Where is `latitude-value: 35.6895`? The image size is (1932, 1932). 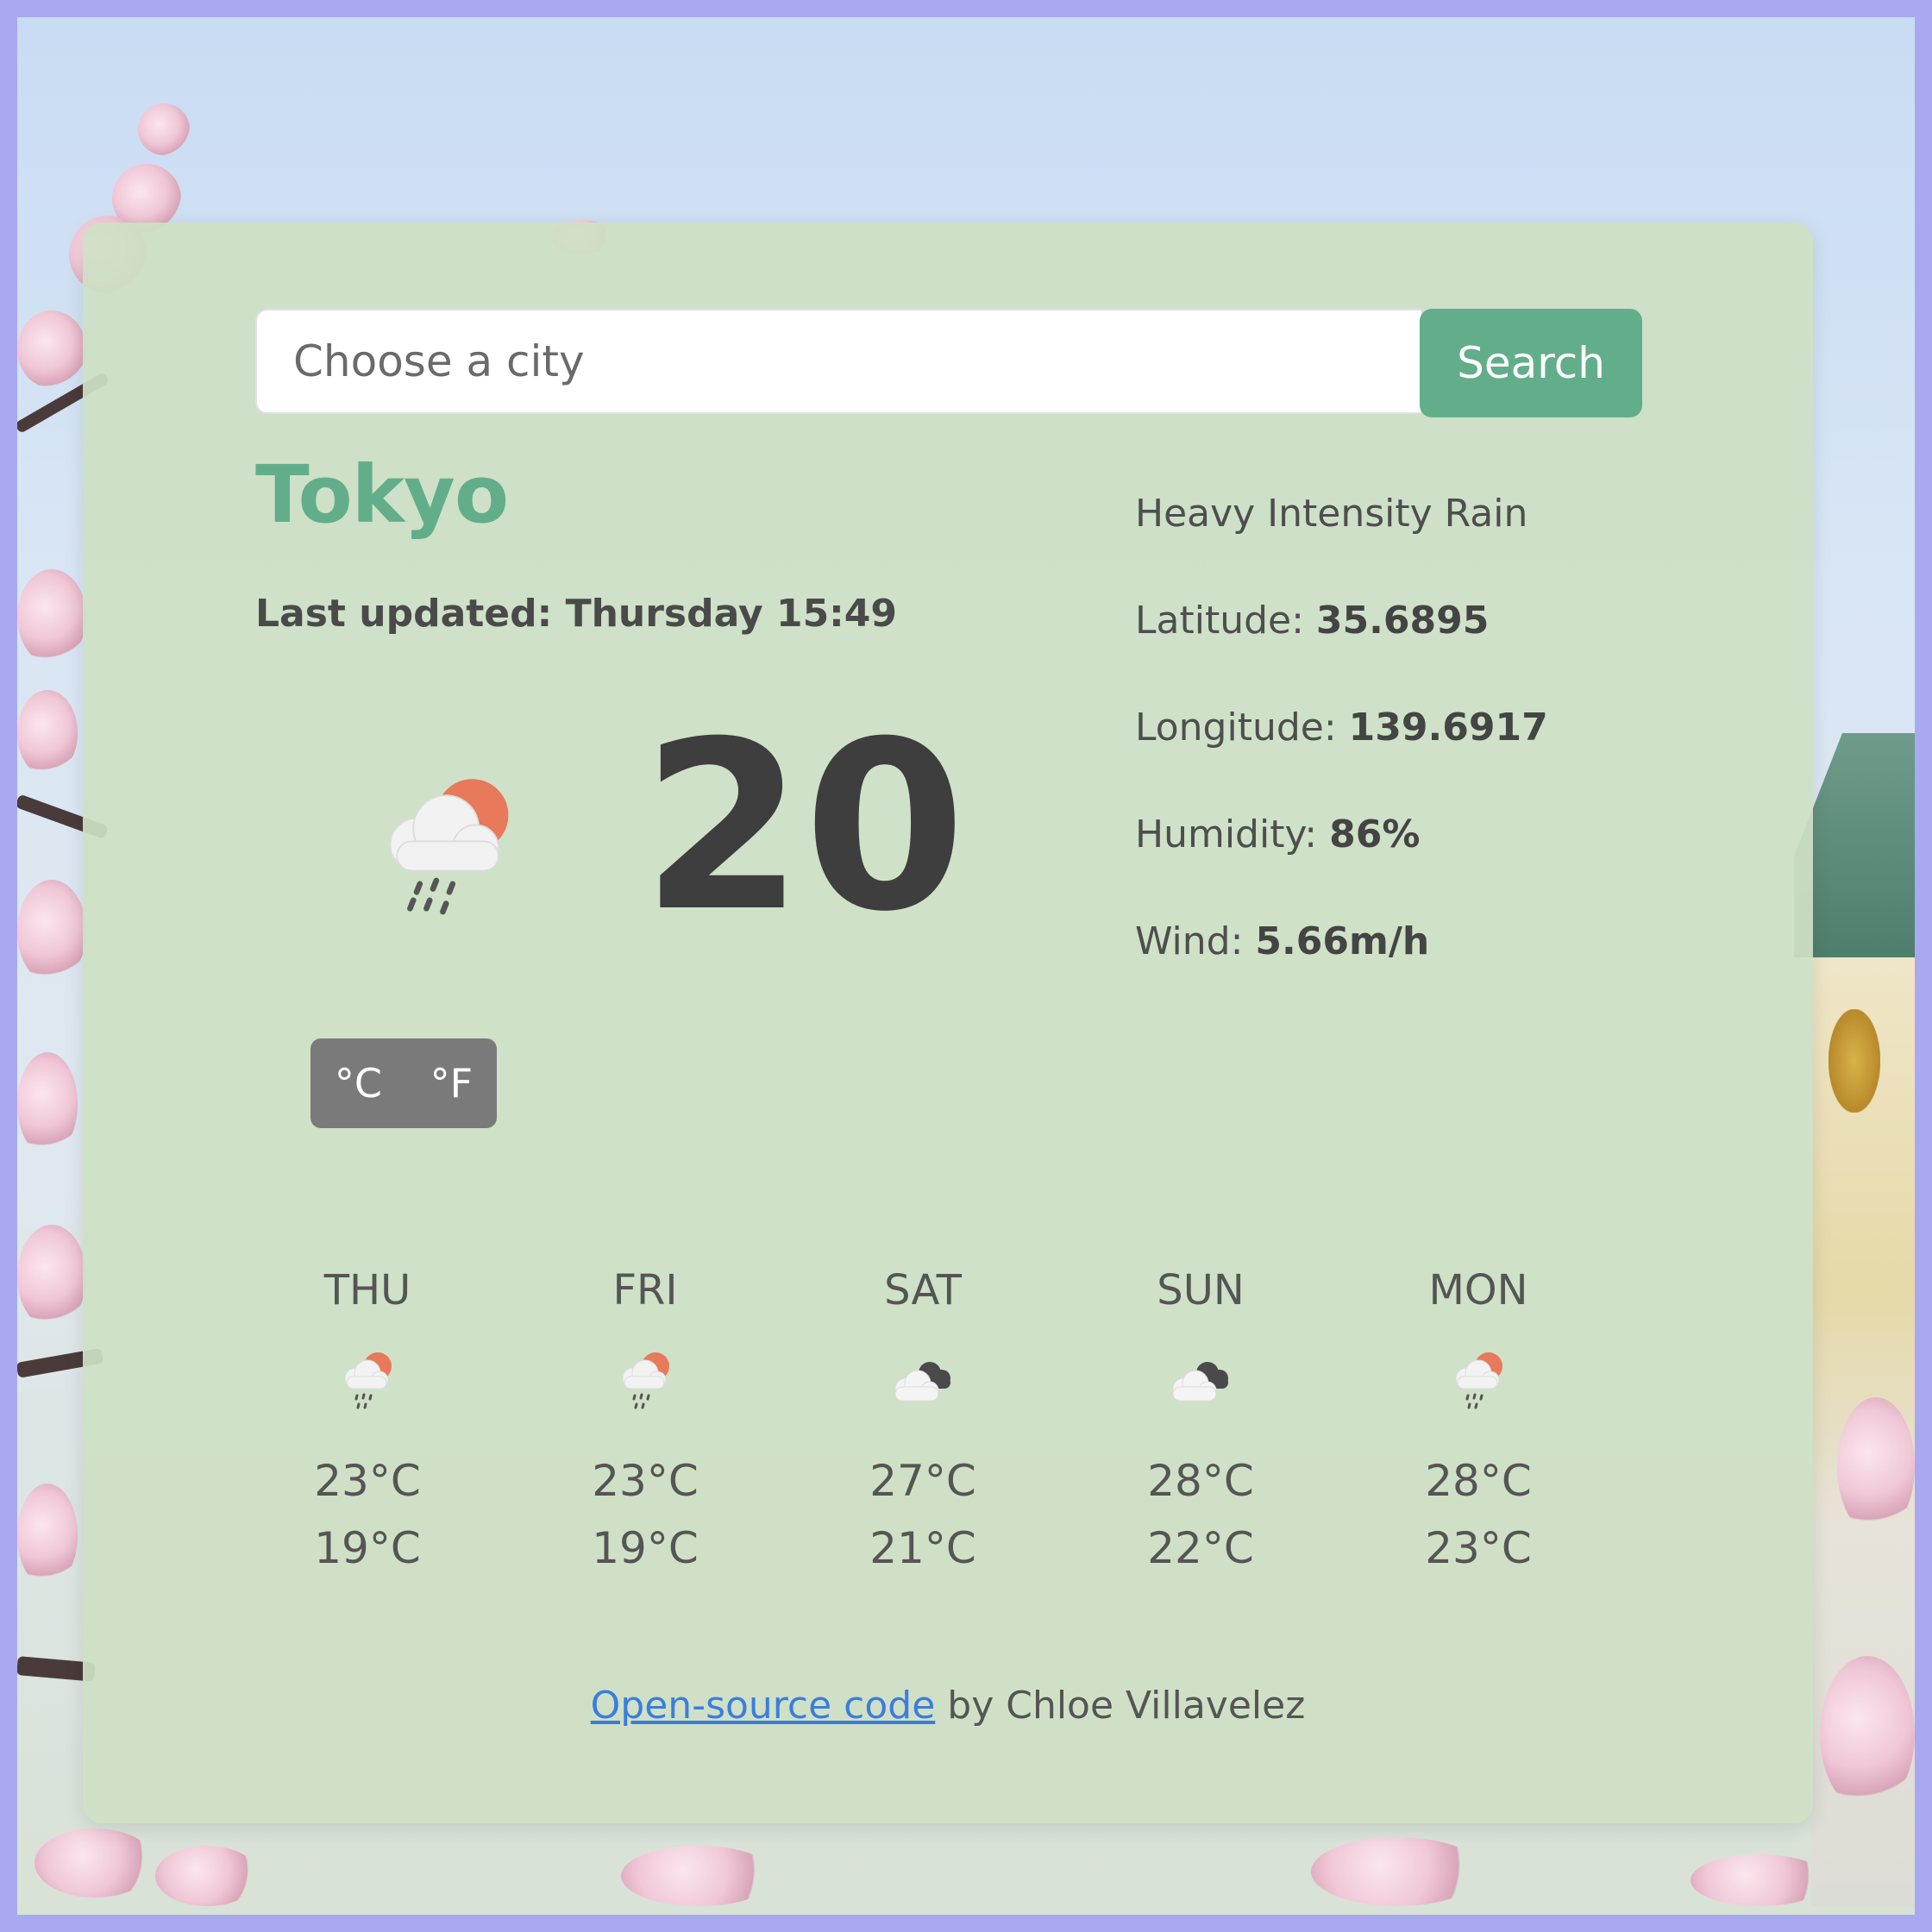 latitude-value: 35.6895 is located at coordinates (1403, 621).